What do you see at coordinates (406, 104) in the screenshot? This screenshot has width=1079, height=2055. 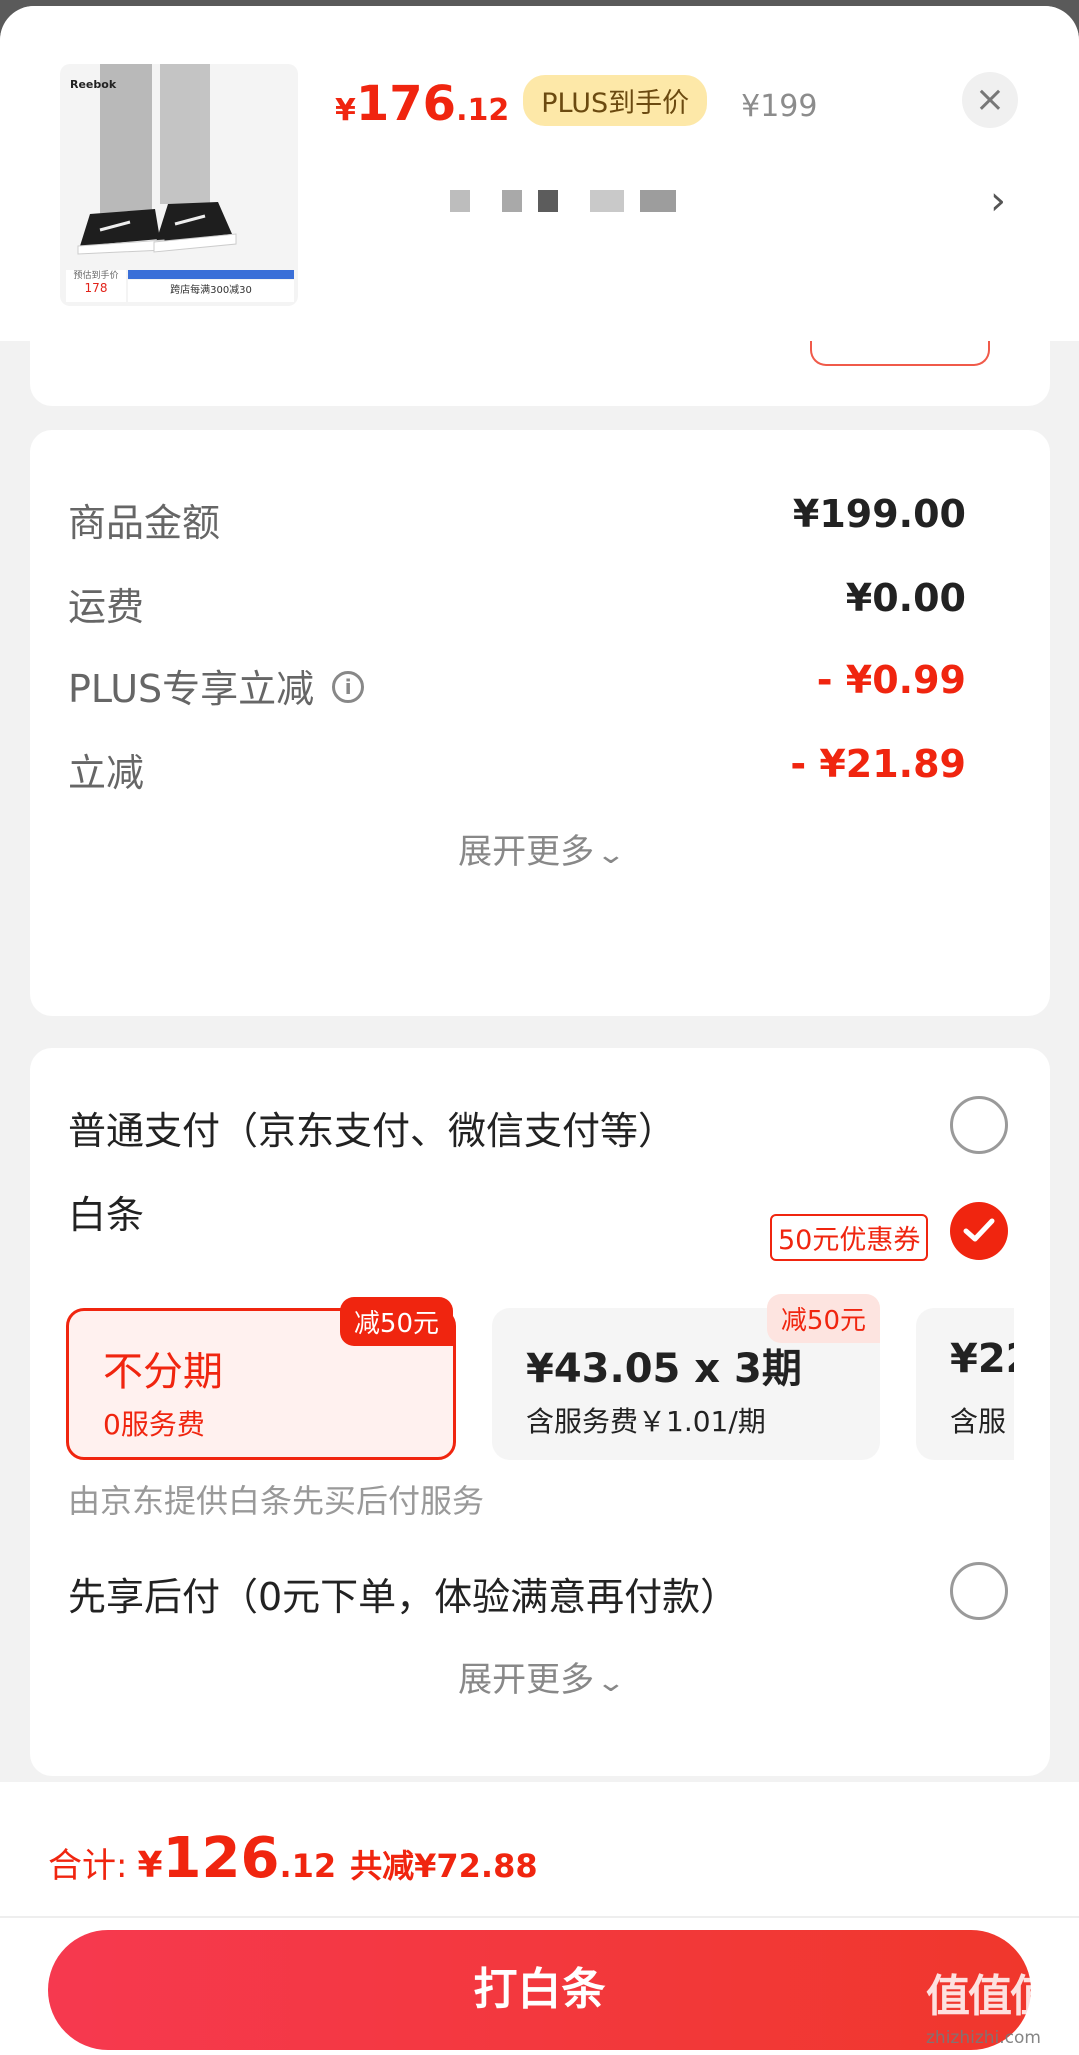 I see `plus-price-integer: 176` at bounding box center [406, 104].